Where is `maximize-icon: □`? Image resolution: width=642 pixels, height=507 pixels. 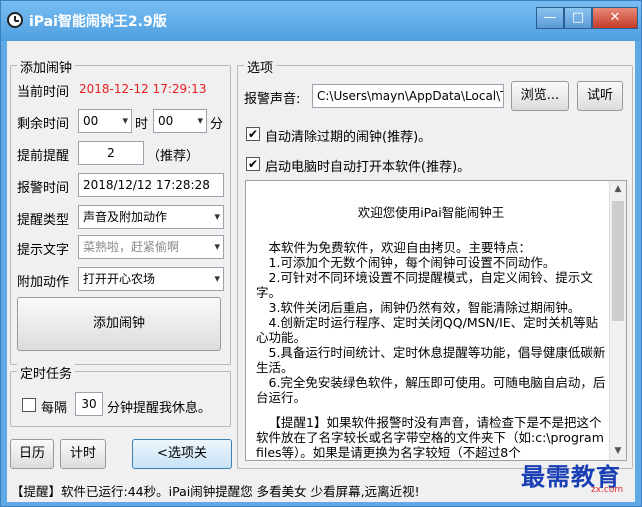 maximize-icon: □ is located at coordinates (578, 17).